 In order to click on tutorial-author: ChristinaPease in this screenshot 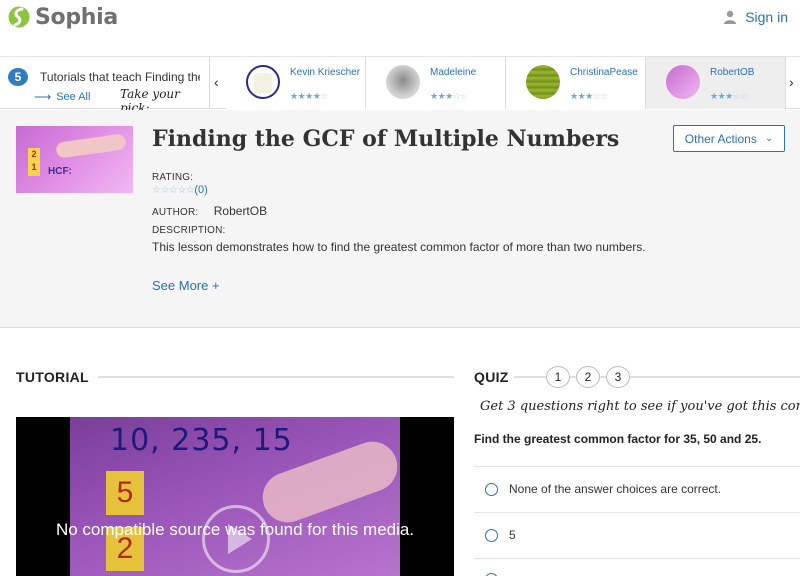, I will do `click(604, 72)`.